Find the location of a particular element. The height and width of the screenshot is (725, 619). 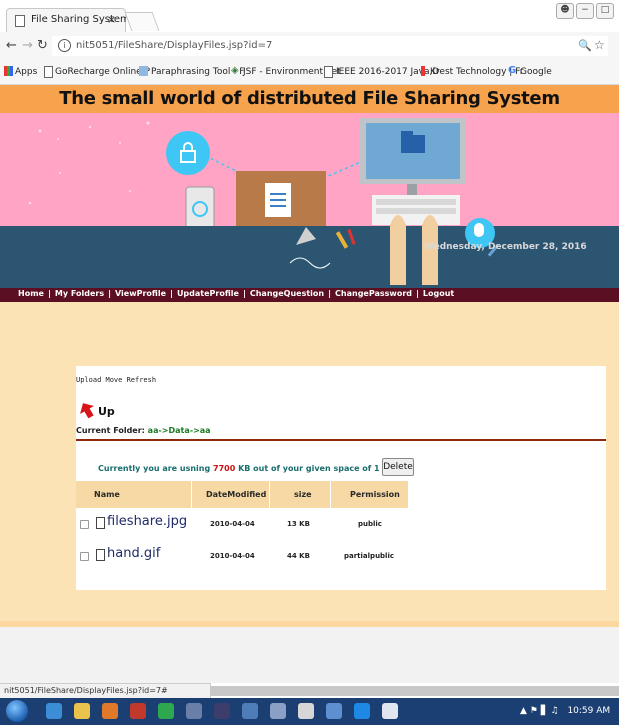

tool-icon is located at coordinates (143, 71).